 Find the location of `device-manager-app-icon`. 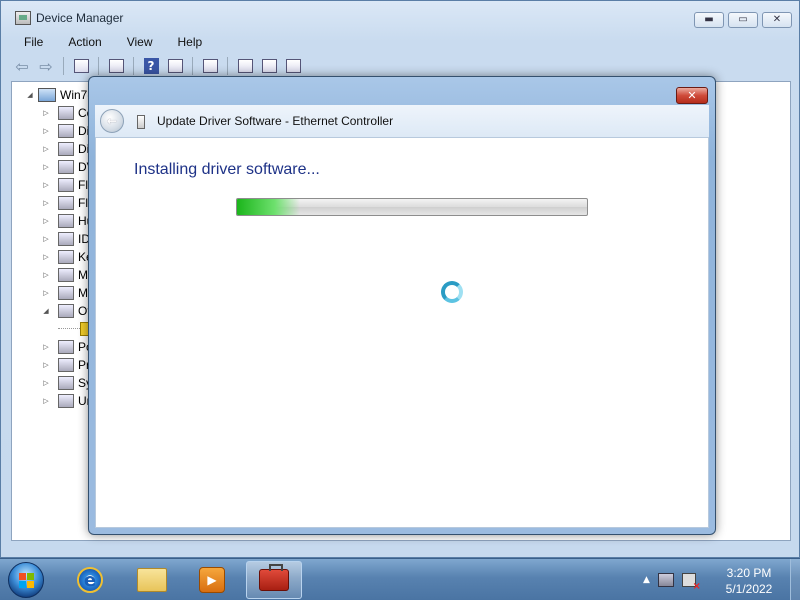

device-manager-app-icon is located at coordinates (23, 18).